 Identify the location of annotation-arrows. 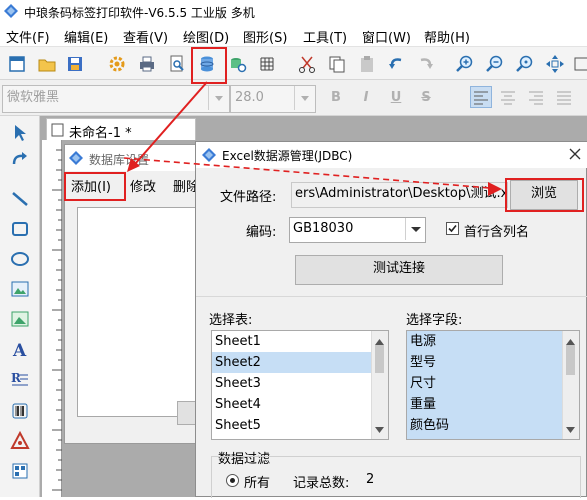
(312, 138).